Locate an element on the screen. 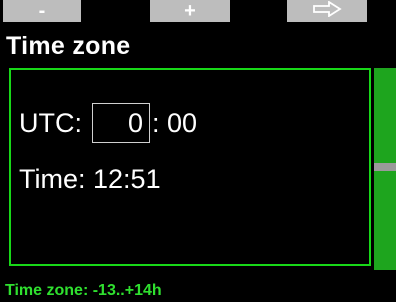 The height and width of the screenshot is (302, 396). scrollbar-thumb is located at coordinates (385, 167).